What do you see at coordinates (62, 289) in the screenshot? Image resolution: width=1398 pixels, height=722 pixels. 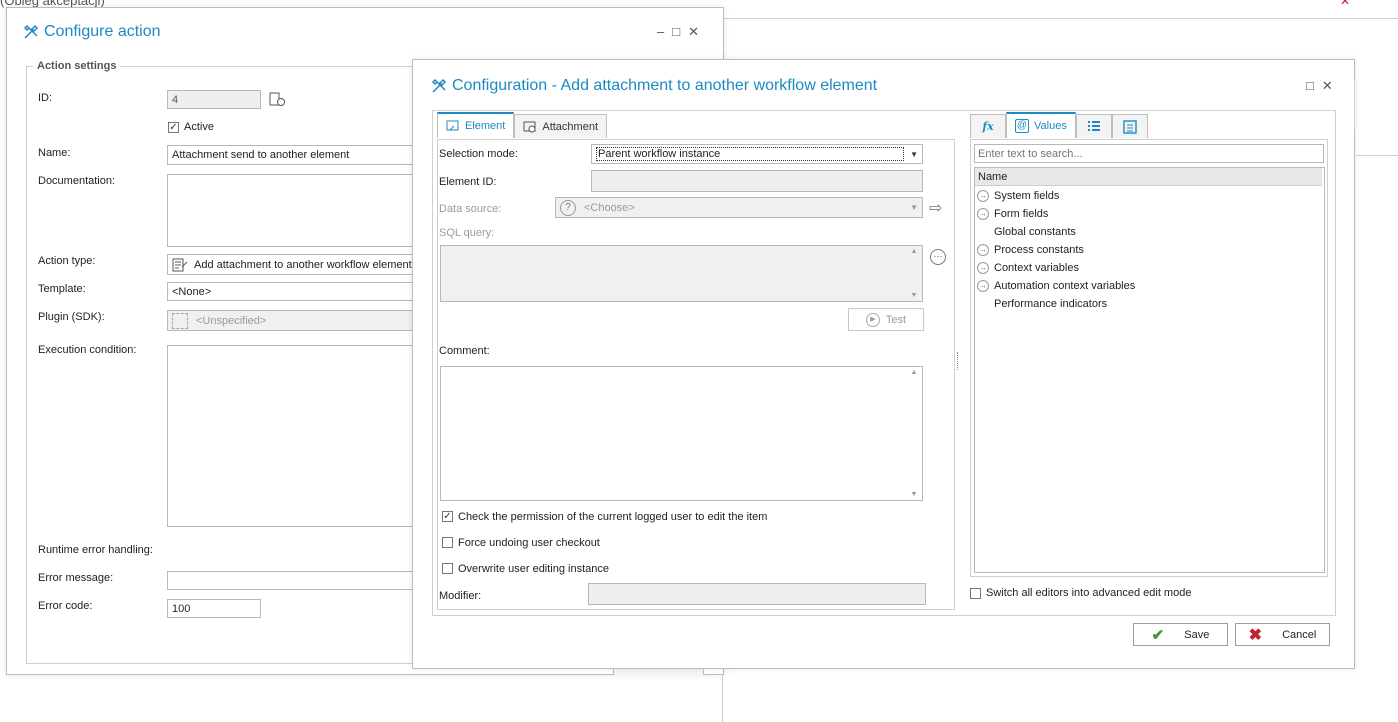 I see `template-label: Template:` at bounding box center [62, 289].